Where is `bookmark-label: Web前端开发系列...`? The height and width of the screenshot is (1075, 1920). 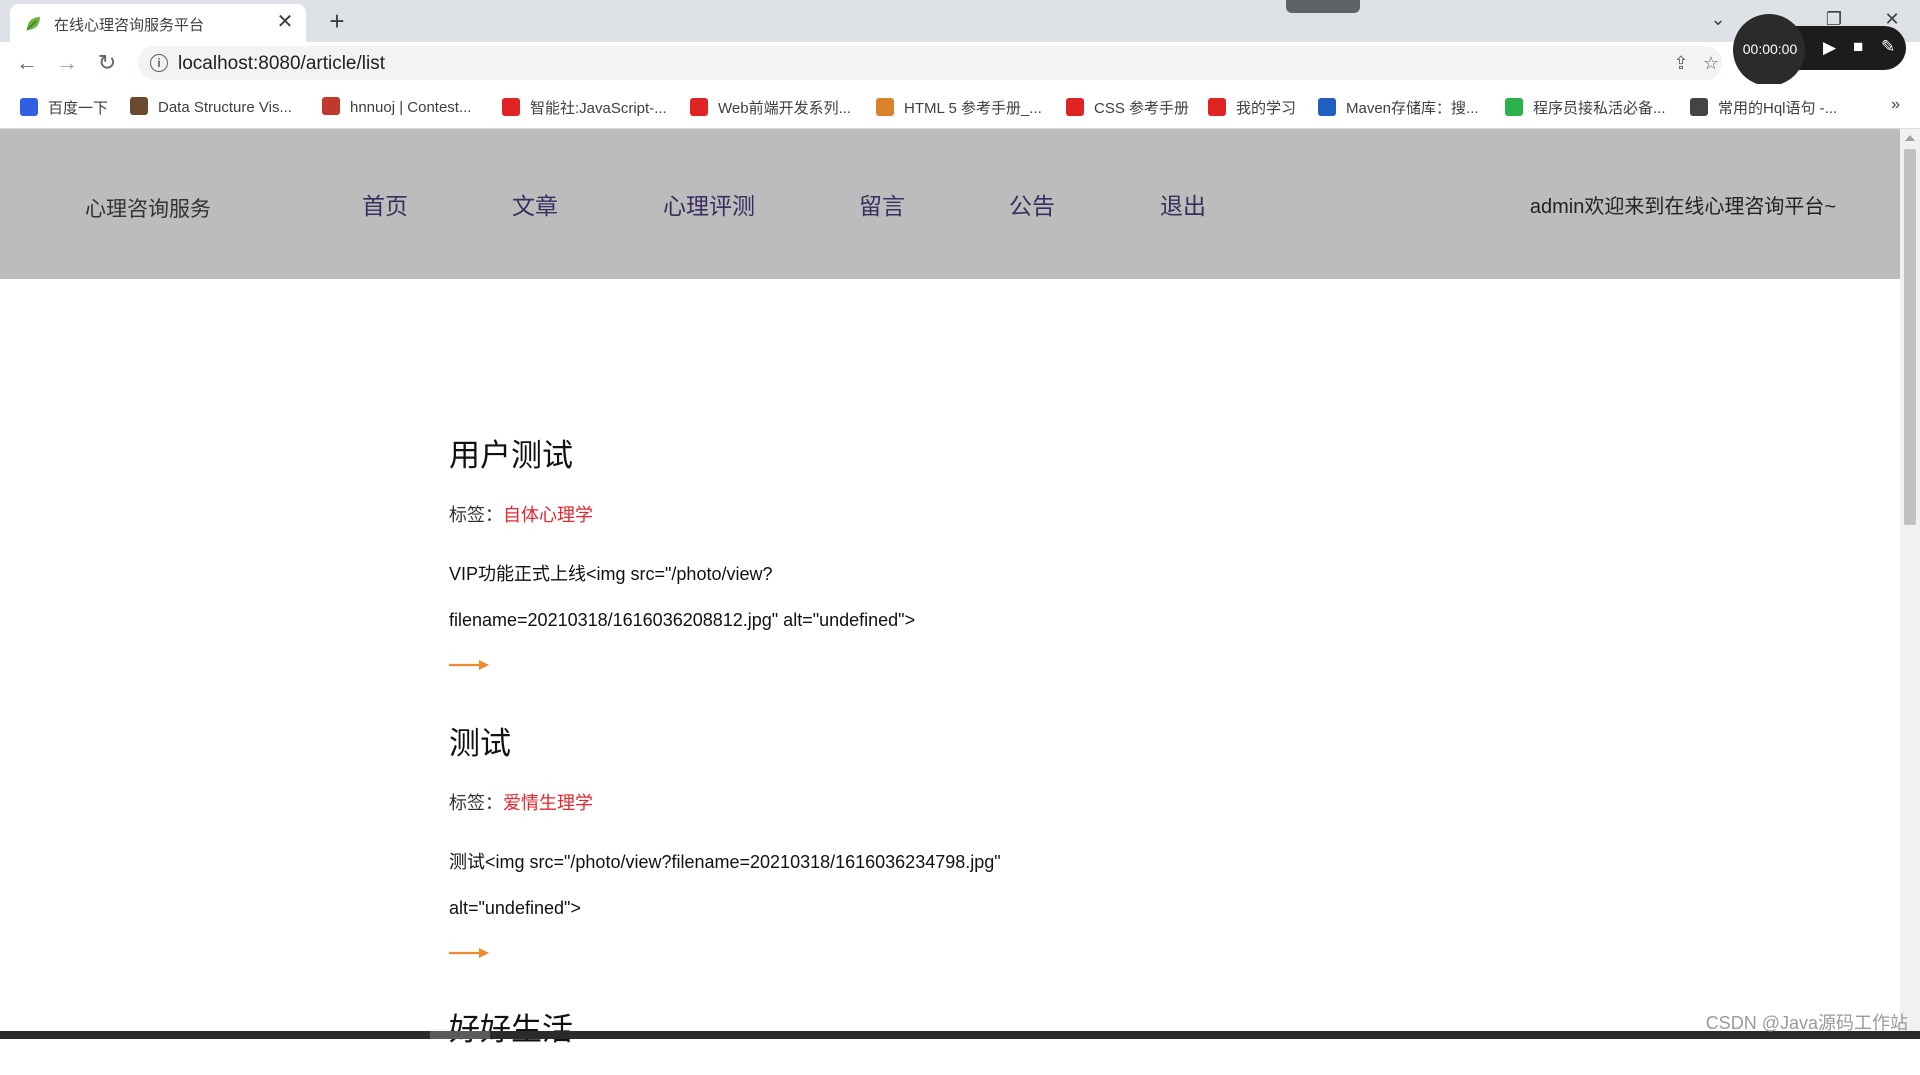
bookmark-label: Web前端开发系列... is located at coordinates (785, 108).